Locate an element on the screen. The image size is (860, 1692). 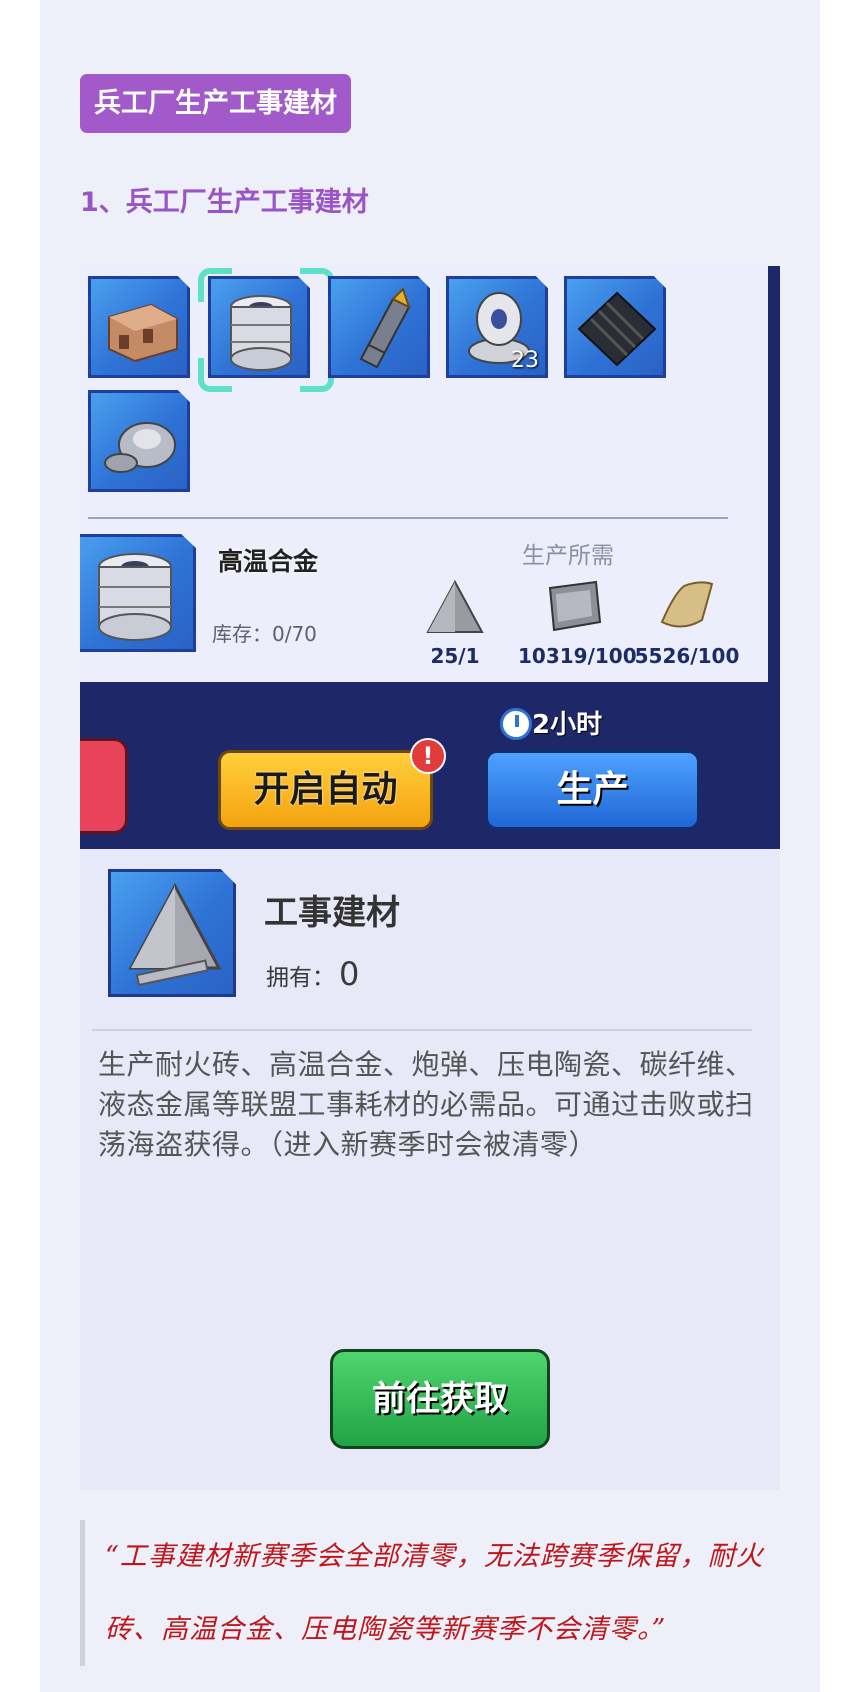
owned-count: 拥有： 0 is located at coordinates (312, 974).